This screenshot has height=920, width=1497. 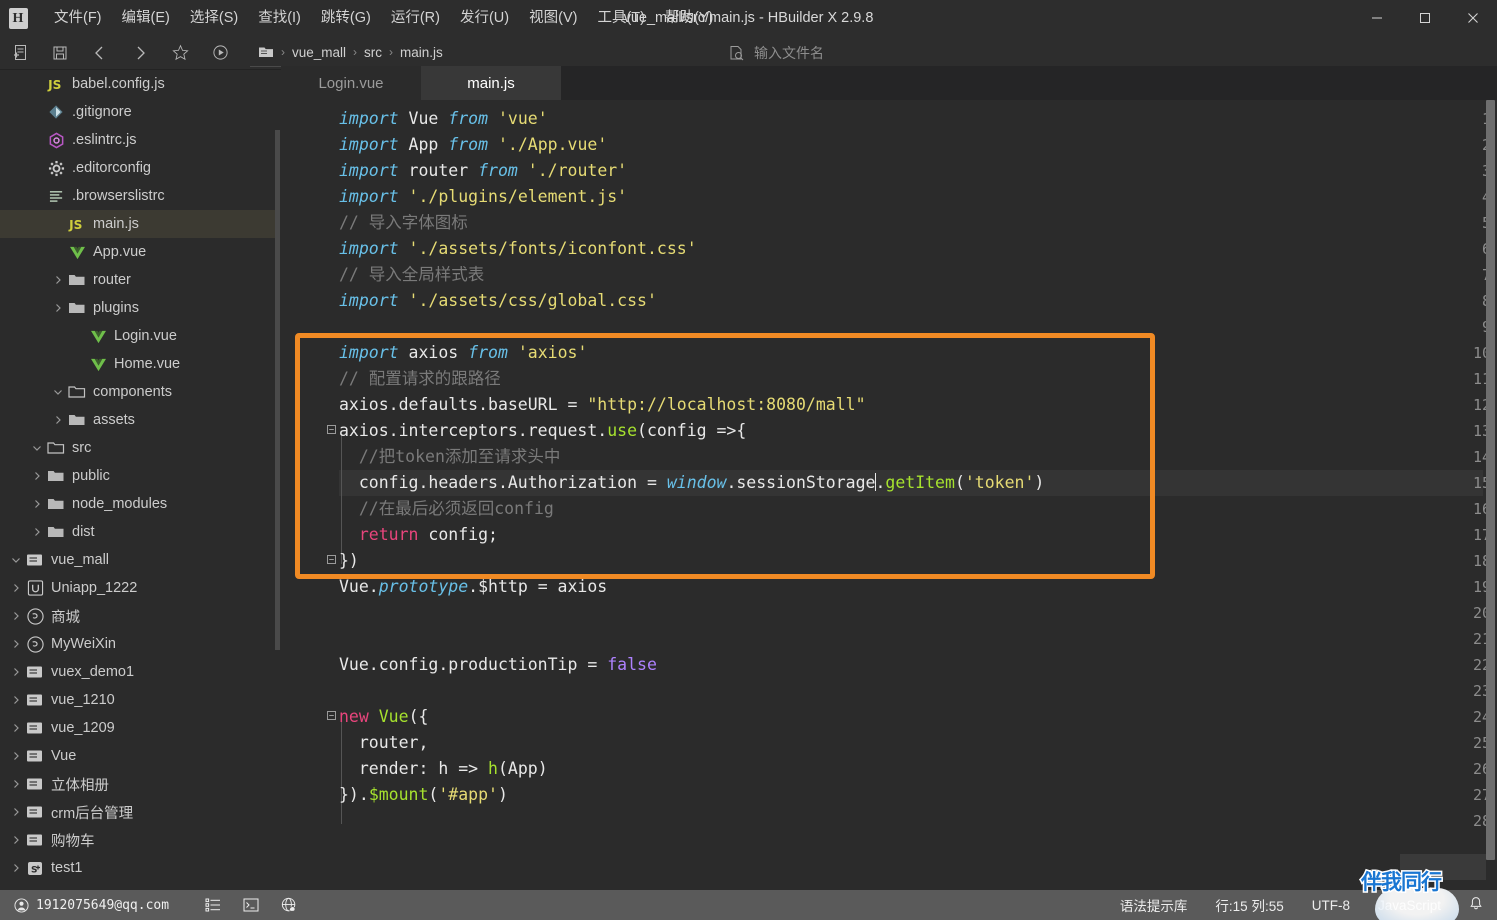 I want to click on editor-vertical-scrollbar, so click(x=1490, y=480).